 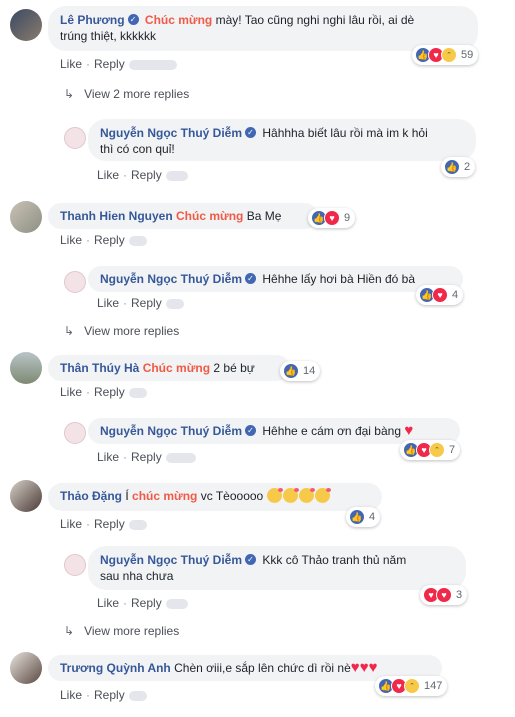 I want to click on reaction-count: 4, so click(x=372, y=517).